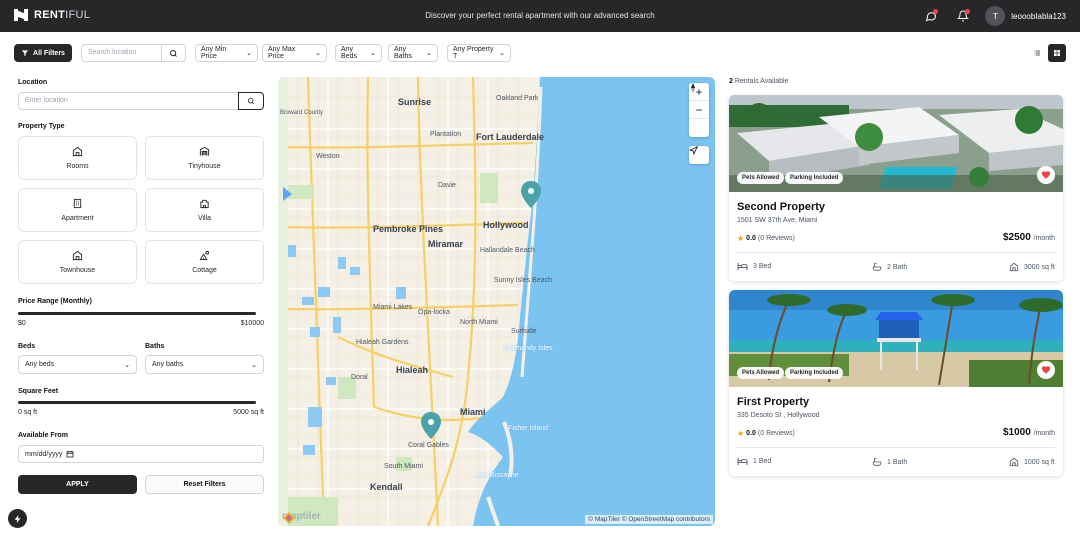 This screenshot has height=534, width=1080. Describe the element at coordinates (252, 323) in the screenshot. I see `price-max-label: $10000` at that location.